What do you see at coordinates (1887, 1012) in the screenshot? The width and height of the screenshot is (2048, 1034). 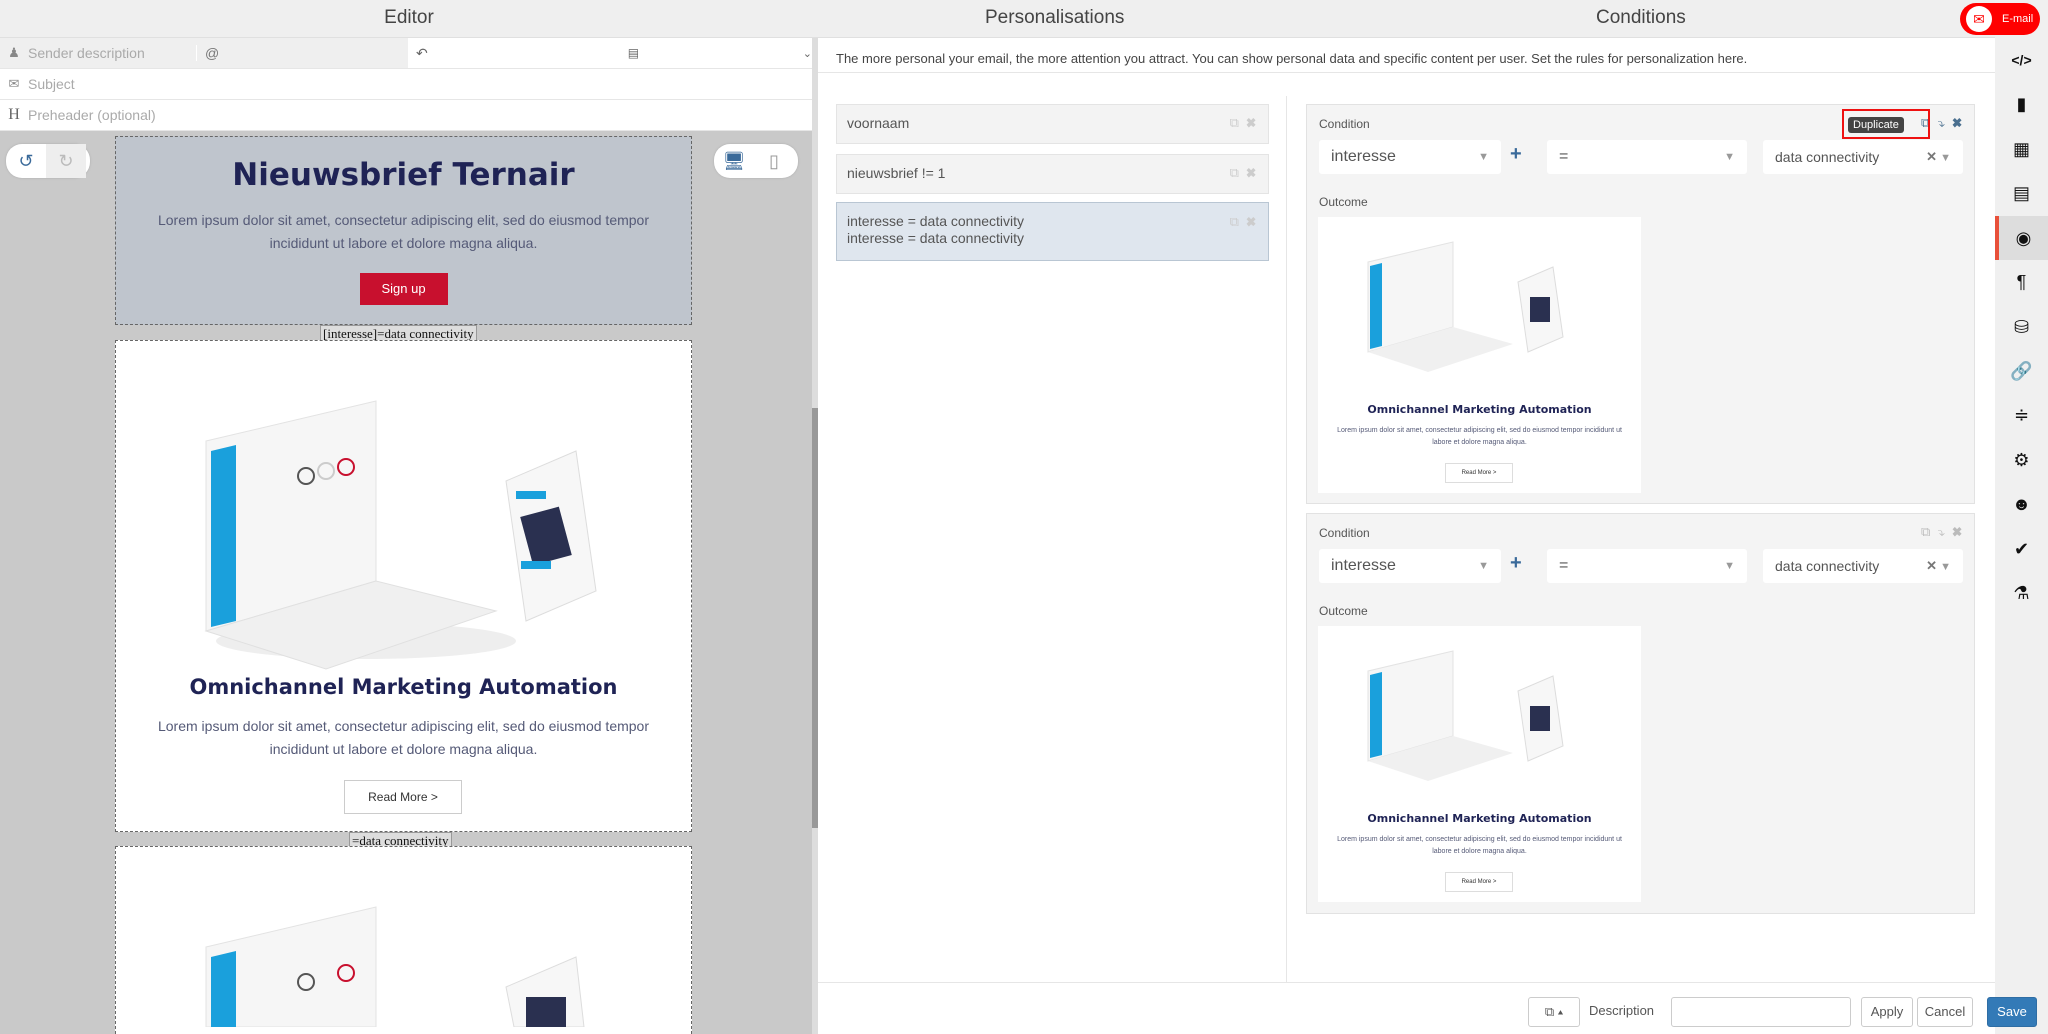 I see `apply-button: Apply` at bounding box center [1887, 1012].